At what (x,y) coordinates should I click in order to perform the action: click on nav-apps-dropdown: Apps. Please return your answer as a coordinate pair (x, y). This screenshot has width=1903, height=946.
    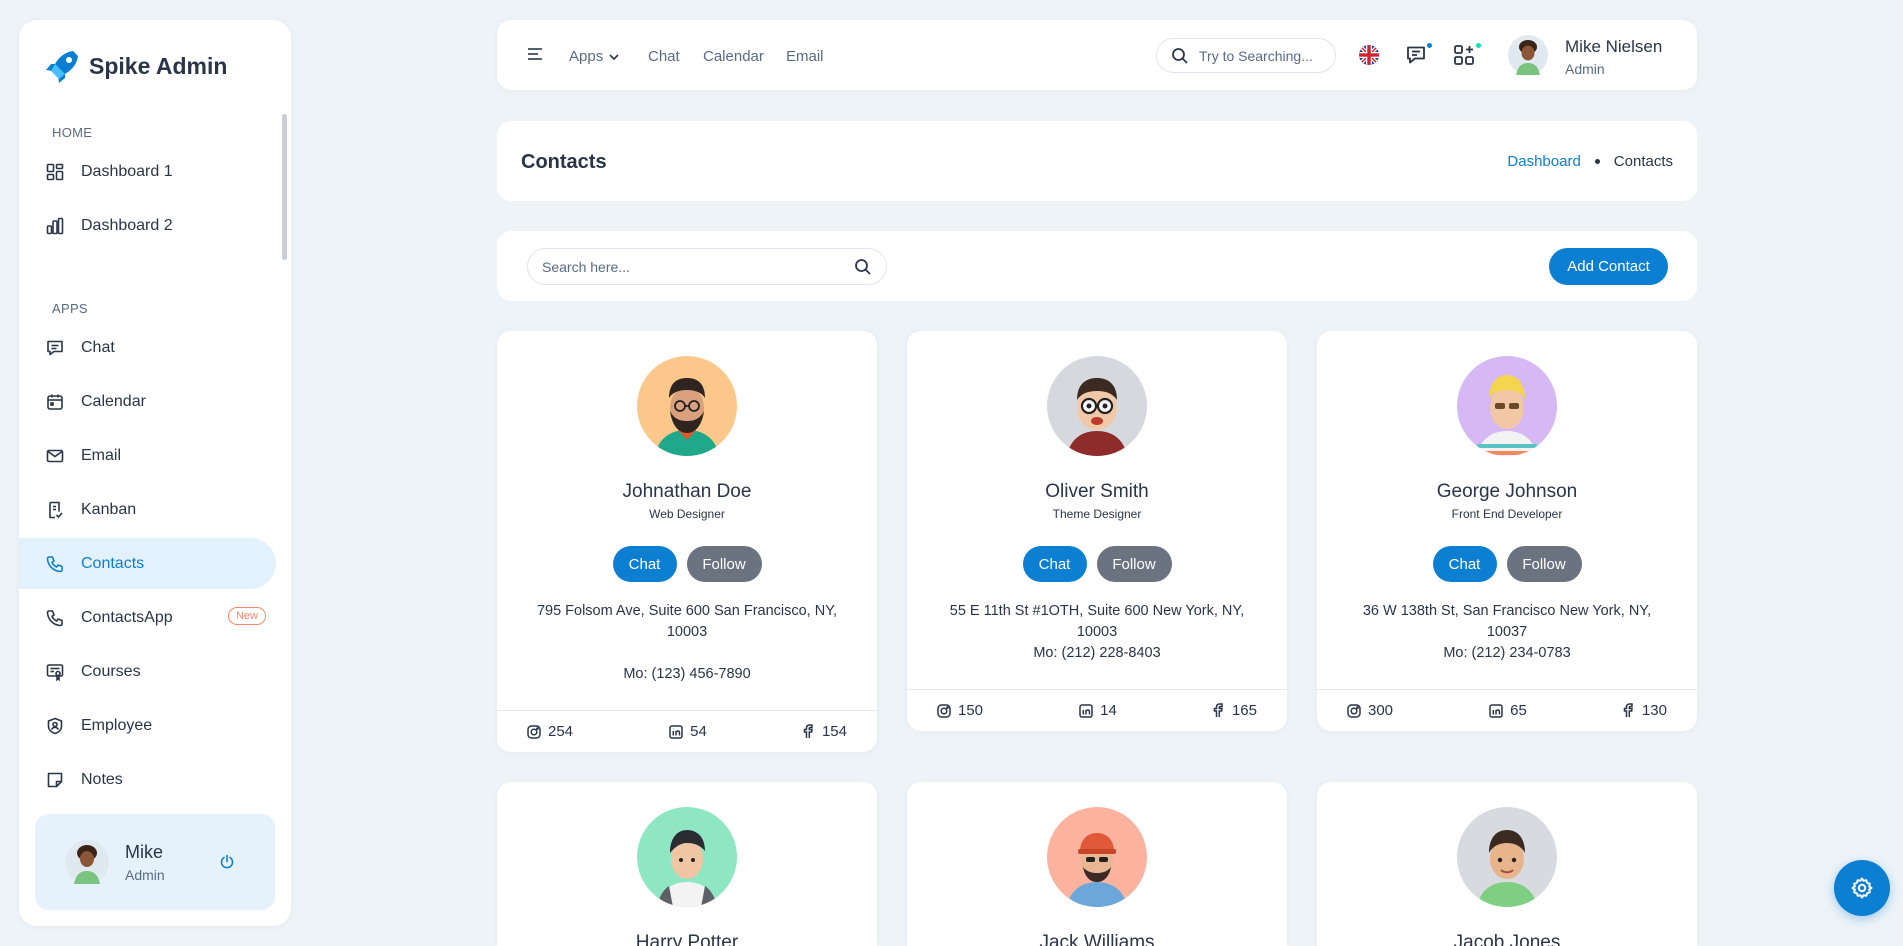
    Looking at the image, I should click on (594, 56).